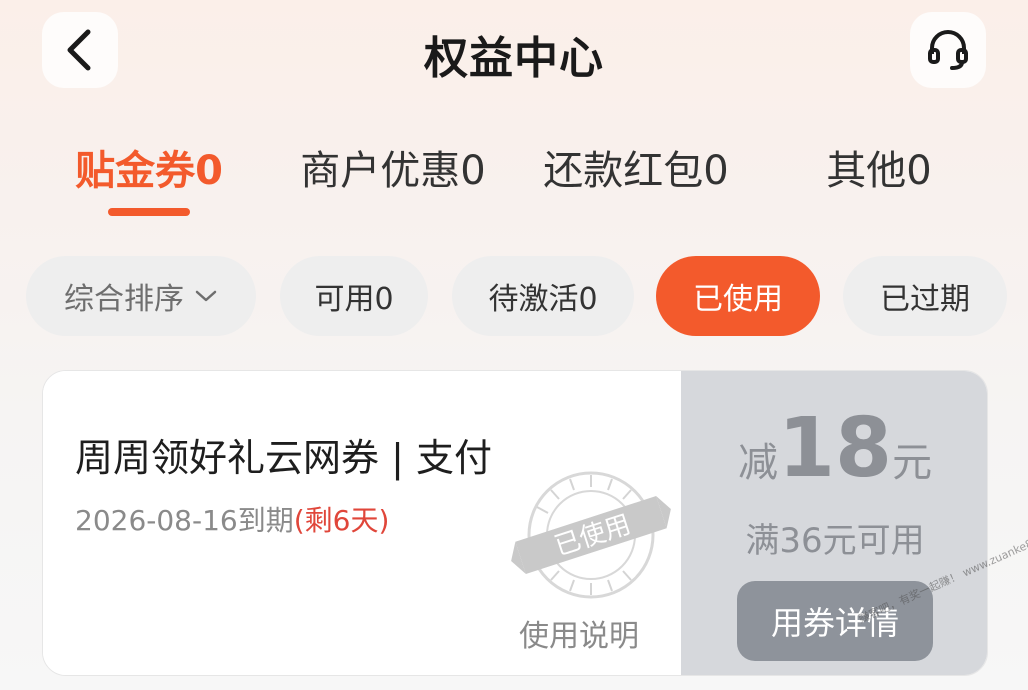 The image size is (1028, 690). Describe the element at coordinates (514, 178) in the screenshot. I see `tab-bar: 贴金券0 商户优惠0 还款红包0 其他0` at that location.